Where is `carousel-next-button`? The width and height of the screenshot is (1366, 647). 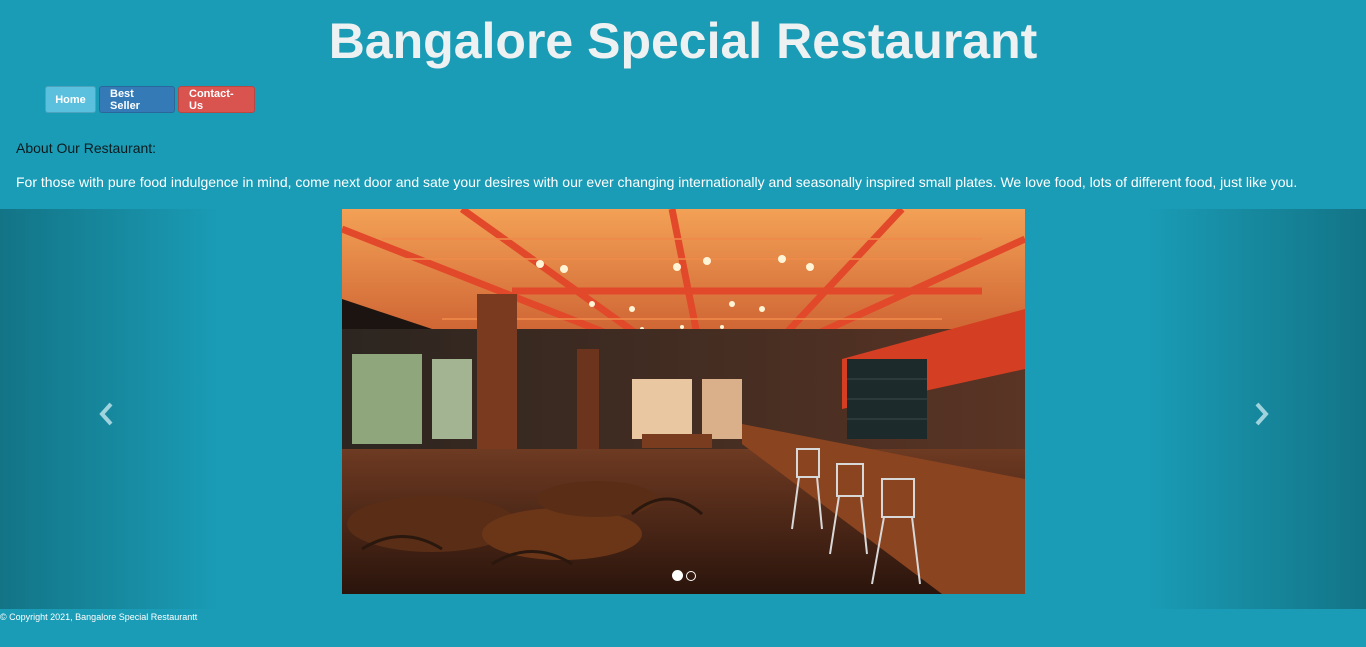
carousel-next-button is located at coordinates (1261, 414).